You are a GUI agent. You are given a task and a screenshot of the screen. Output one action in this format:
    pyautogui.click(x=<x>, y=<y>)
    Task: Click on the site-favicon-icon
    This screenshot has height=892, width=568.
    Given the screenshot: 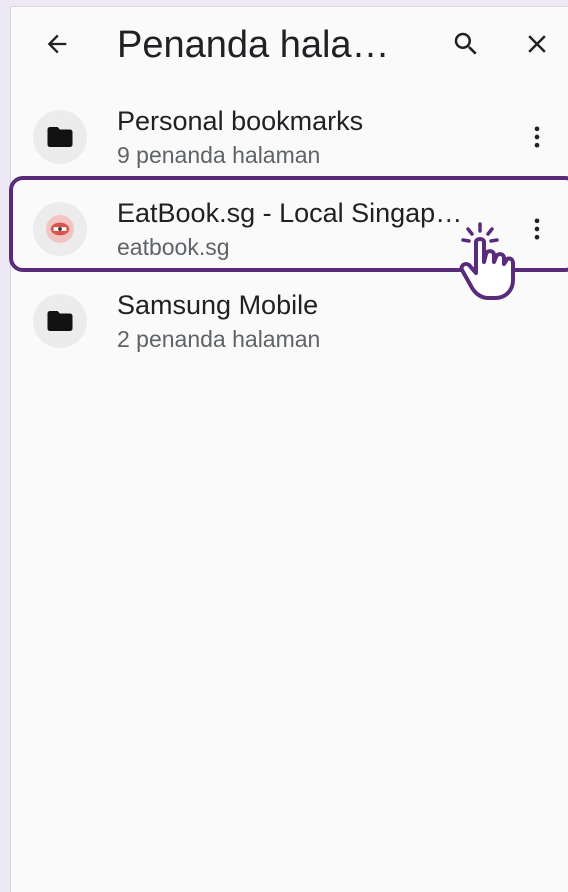 What is the action you would take?
    pyautogui.click(x=60, y=229)
    